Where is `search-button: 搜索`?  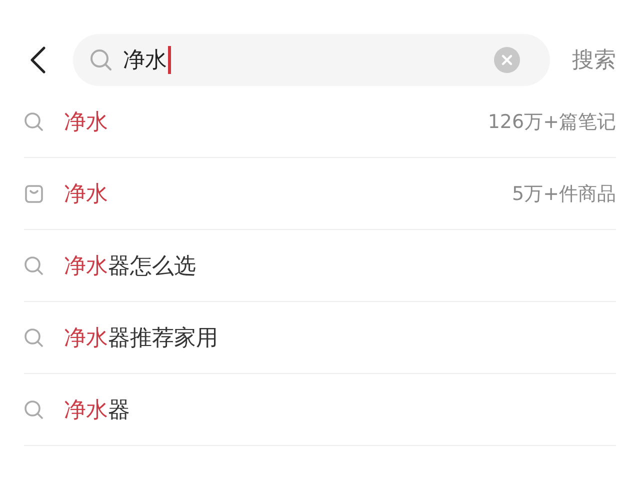
search-button: 搜索 is located at coordinates (594, 60).